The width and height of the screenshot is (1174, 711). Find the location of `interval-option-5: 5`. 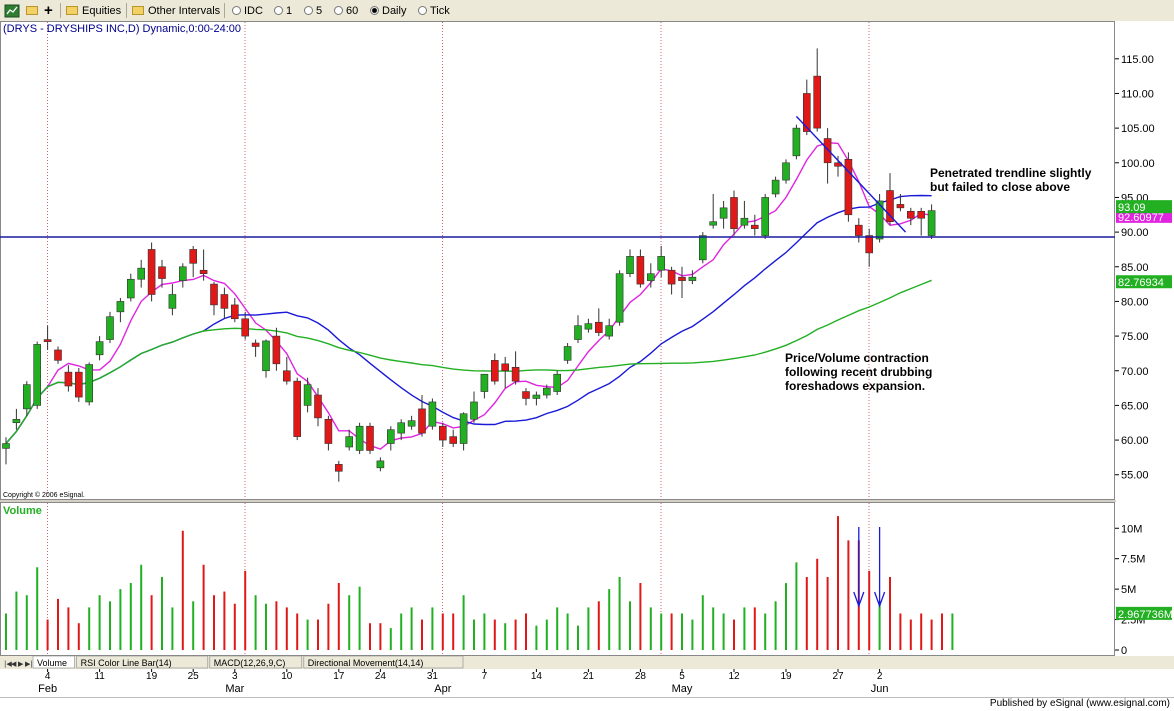

interval-option-5: 5 is located at coordinates (313, 10).